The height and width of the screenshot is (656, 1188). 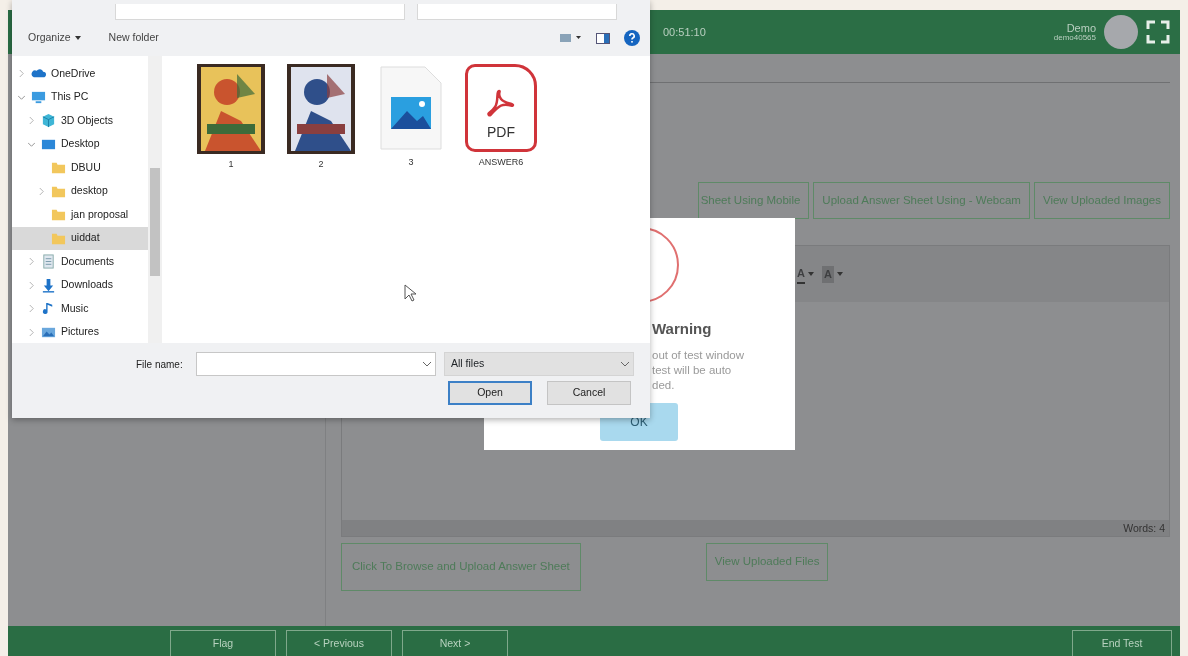 What do you see at coordinates (682, 329) in the screenshot?
I see `warning-title: Warning` at bounding box center [682, 329].